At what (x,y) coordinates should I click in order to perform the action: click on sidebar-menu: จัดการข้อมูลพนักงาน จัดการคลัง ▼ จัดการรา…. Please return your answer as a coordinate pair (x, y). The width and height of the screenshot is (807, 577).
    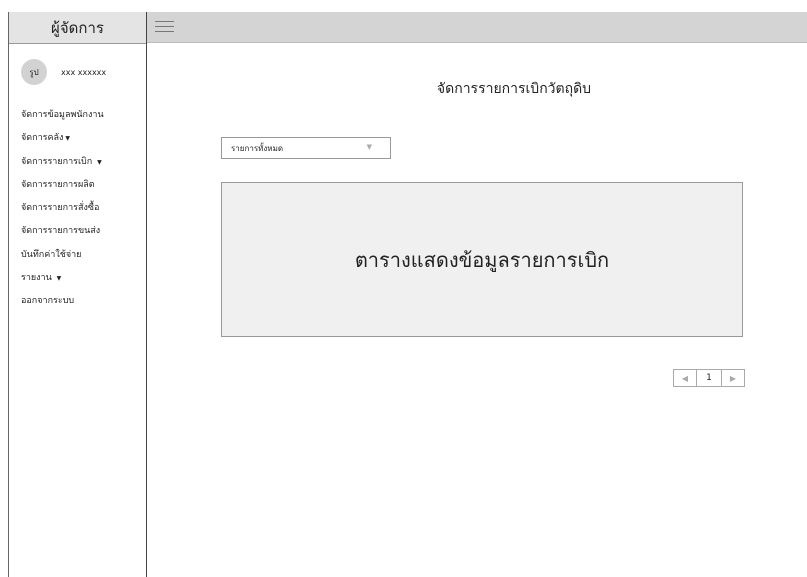
    Looking at the image, I should click on (62, 214).